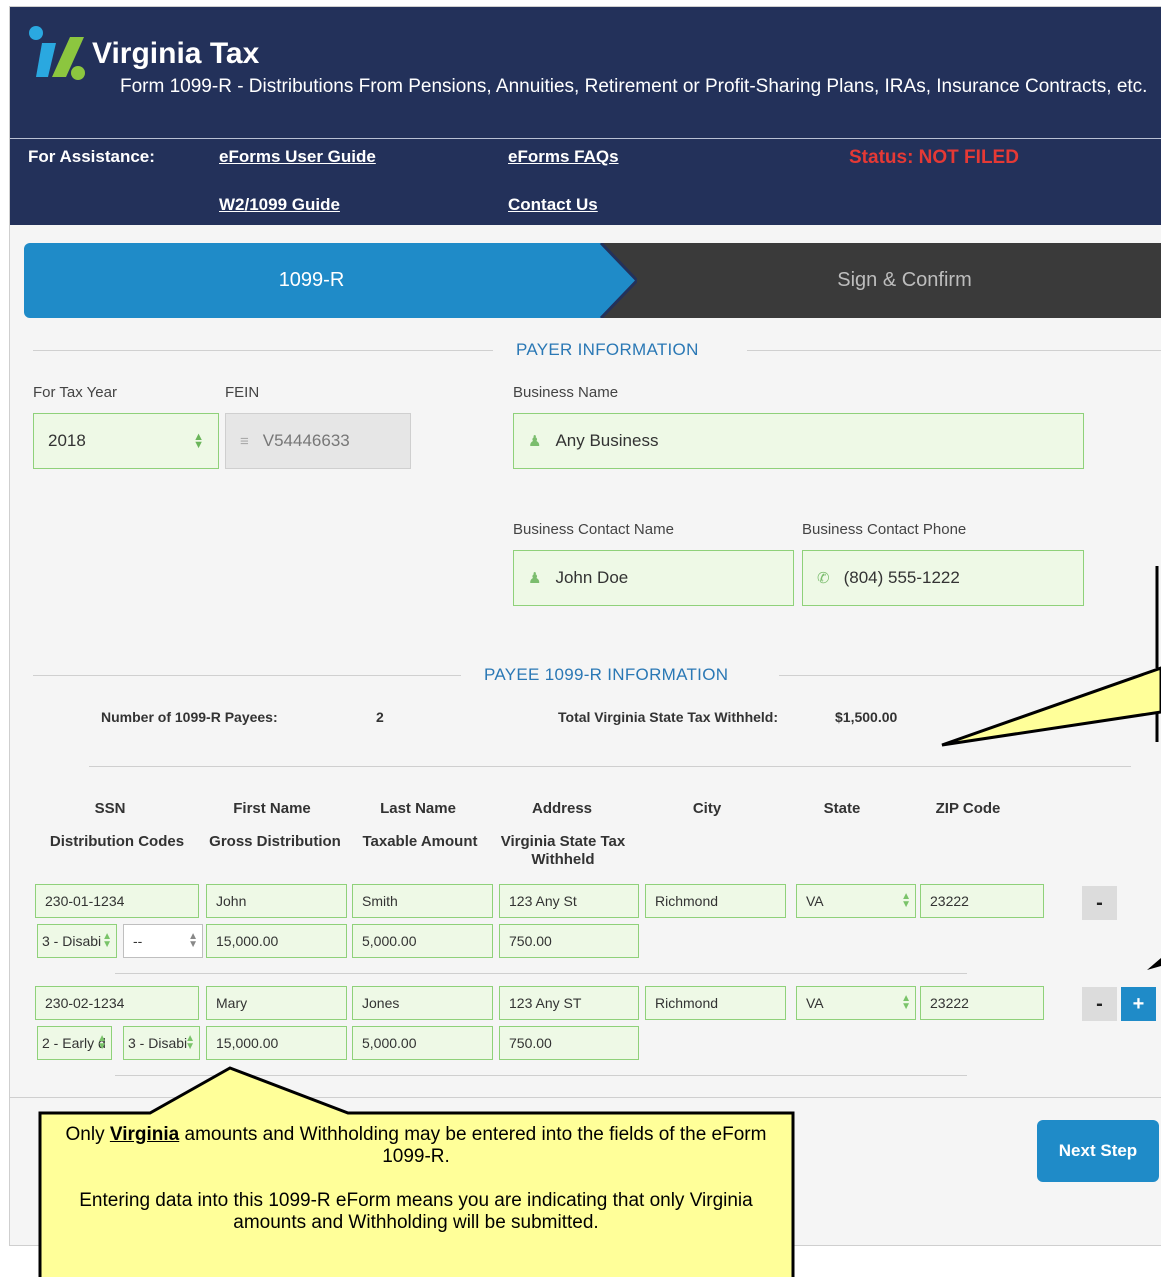 This screenshot has width=1161, height=1277. I want to click on payee2-code1-select: 2 - Early d ▲ ▼, so click(74, 1043).